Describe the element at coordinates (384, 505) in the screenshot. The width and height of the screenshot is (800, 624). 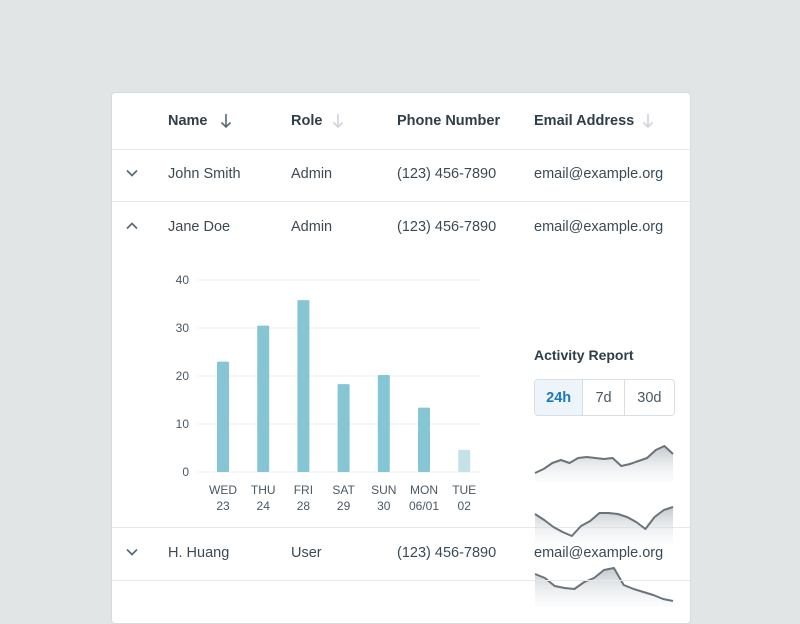
I see `x-tick-label: 30` at that location.